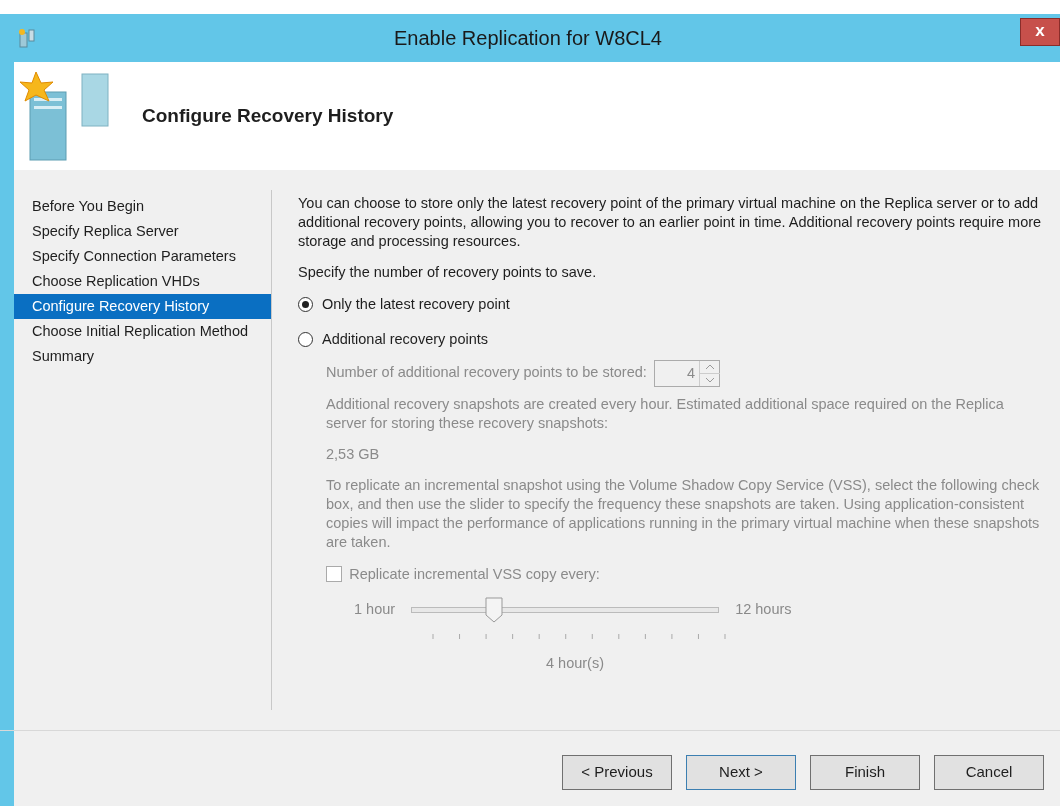 The width and height of the screenshot is (1060, 806). What do you see at coordinates (617, 772) in the screenshot?
I see `wizard-button: < Previous` at bounding box center [617, 772].